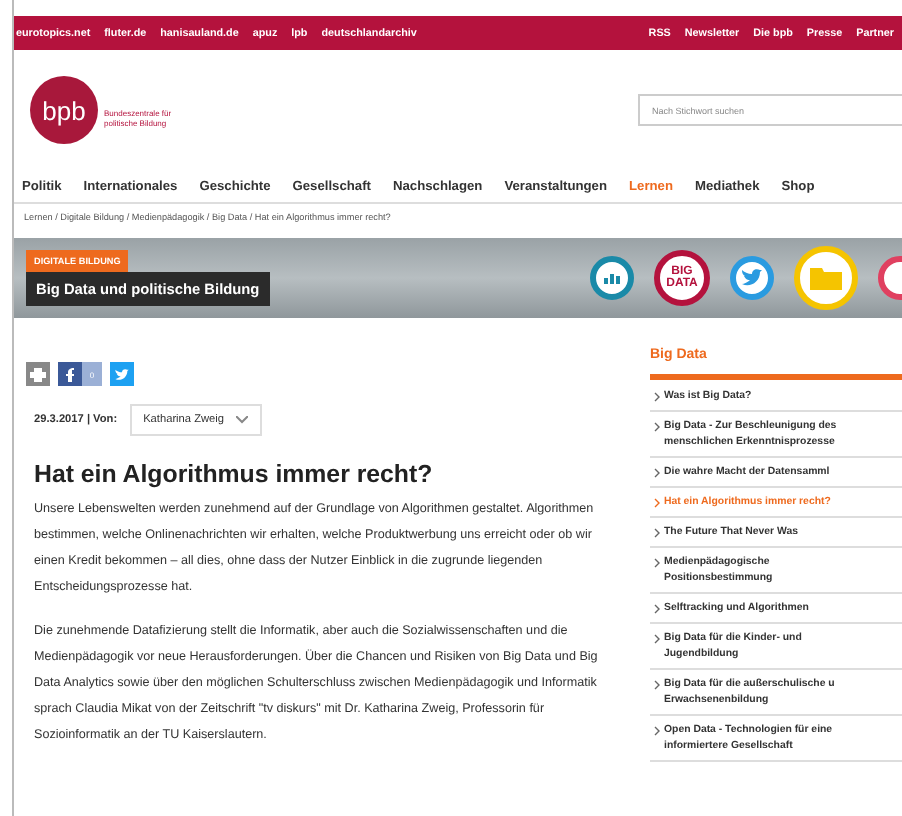 The height and width of the screenshot is (816, 902). What do you see at coordinates (826, 278) in the screenshot?
I see `folder-icon` at bounding box center [826, 278].